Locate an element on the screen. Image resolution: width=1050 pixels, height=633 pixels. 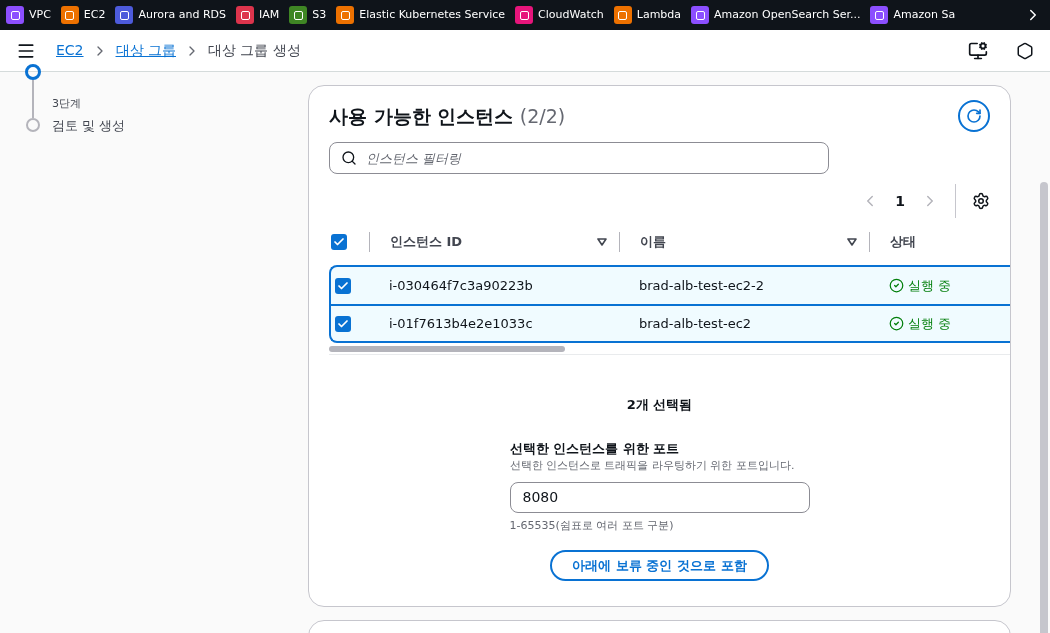
panel-title: 사용 가능한 인스턴스 (2/2) is located at coordinates (447, 116).